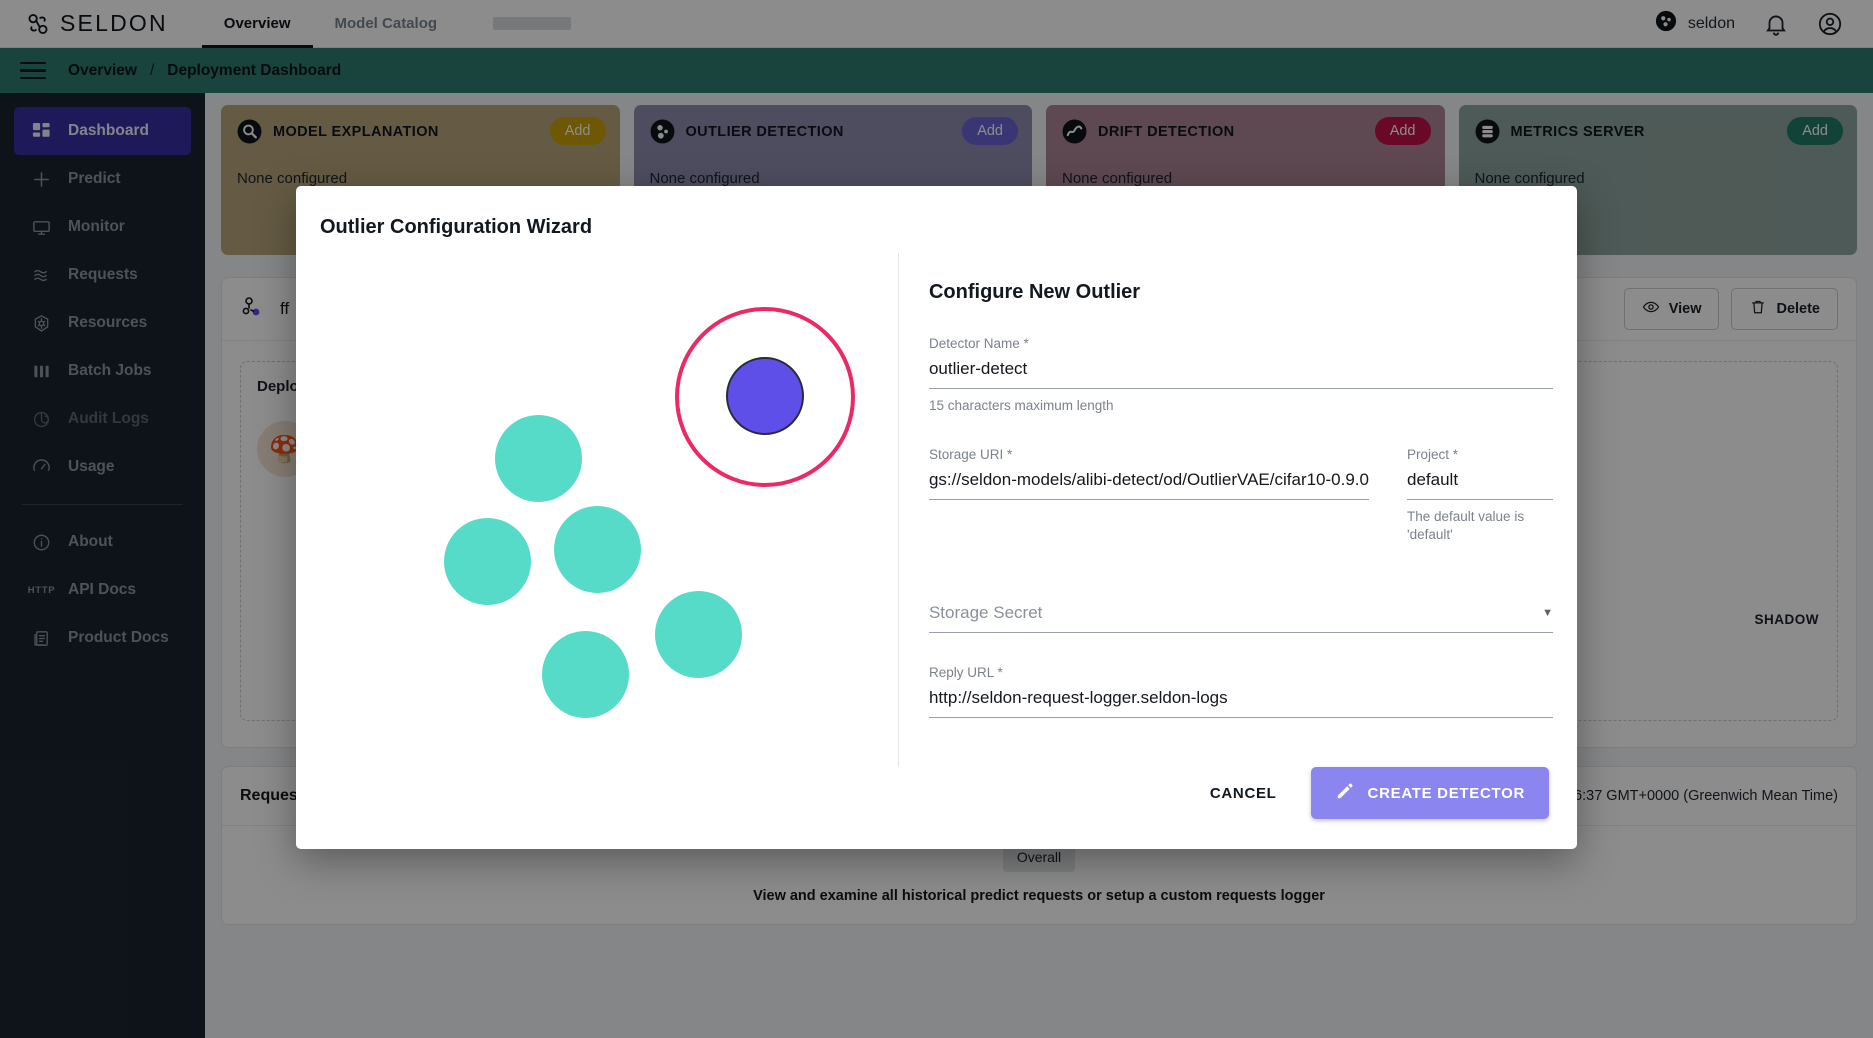 Image resolution: width=1873 pixels, height=1038 pixels. I want to click on create-detector-label: CREATE DETECTOR, so click(1446, 793).